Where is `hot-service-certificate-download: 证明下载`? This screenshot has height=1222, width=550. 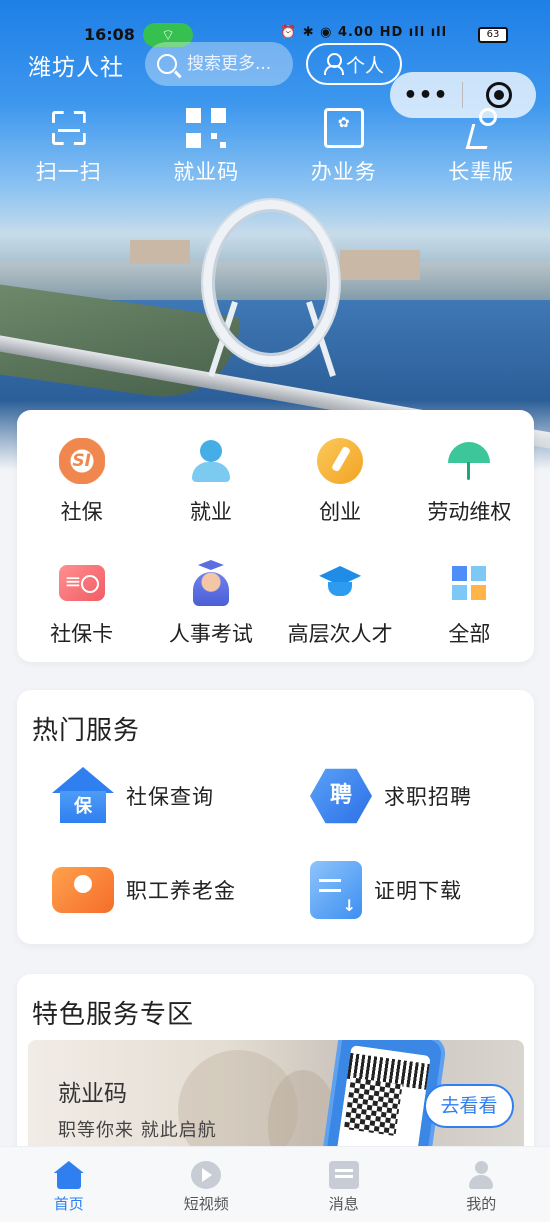 hot-service-certificate-download: 证明下载 is located at coordinates (395, 890).